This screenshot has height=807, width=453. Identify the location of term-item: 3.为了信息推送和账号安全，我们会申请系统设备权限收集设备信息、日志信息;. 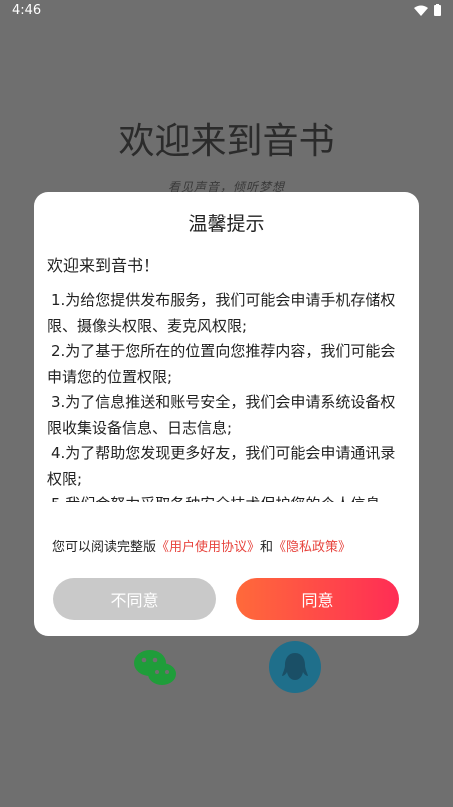
(221, 415).